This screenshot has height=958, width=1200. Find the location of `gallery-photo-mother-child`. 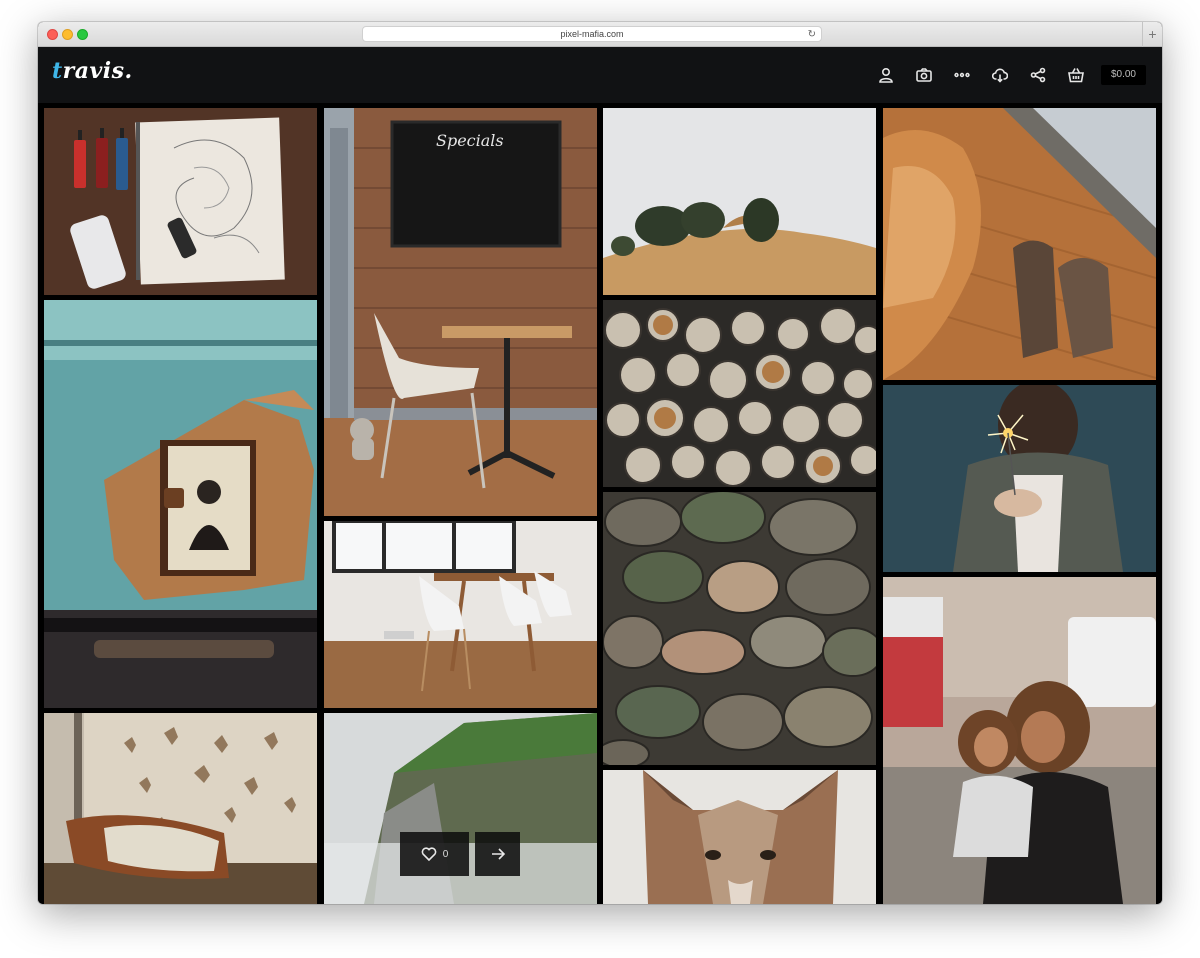

gallery-photo-mother-child is located at coordinates (1019, 740).